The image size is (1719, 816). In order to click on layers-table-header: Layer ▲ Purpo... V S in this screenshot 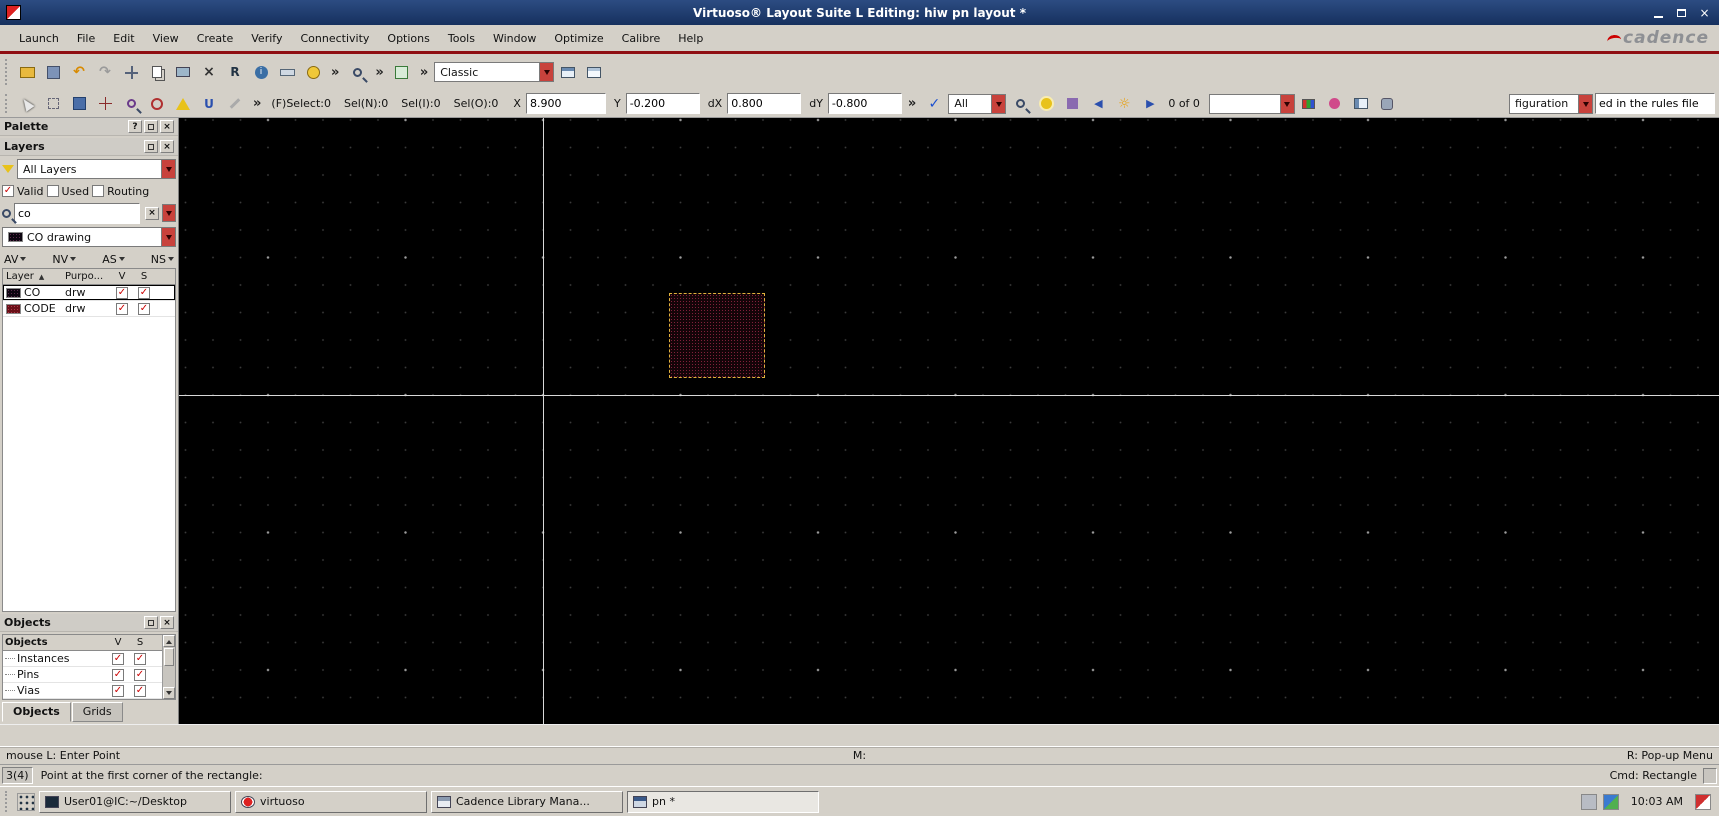, I will do `click(89, 277)`.